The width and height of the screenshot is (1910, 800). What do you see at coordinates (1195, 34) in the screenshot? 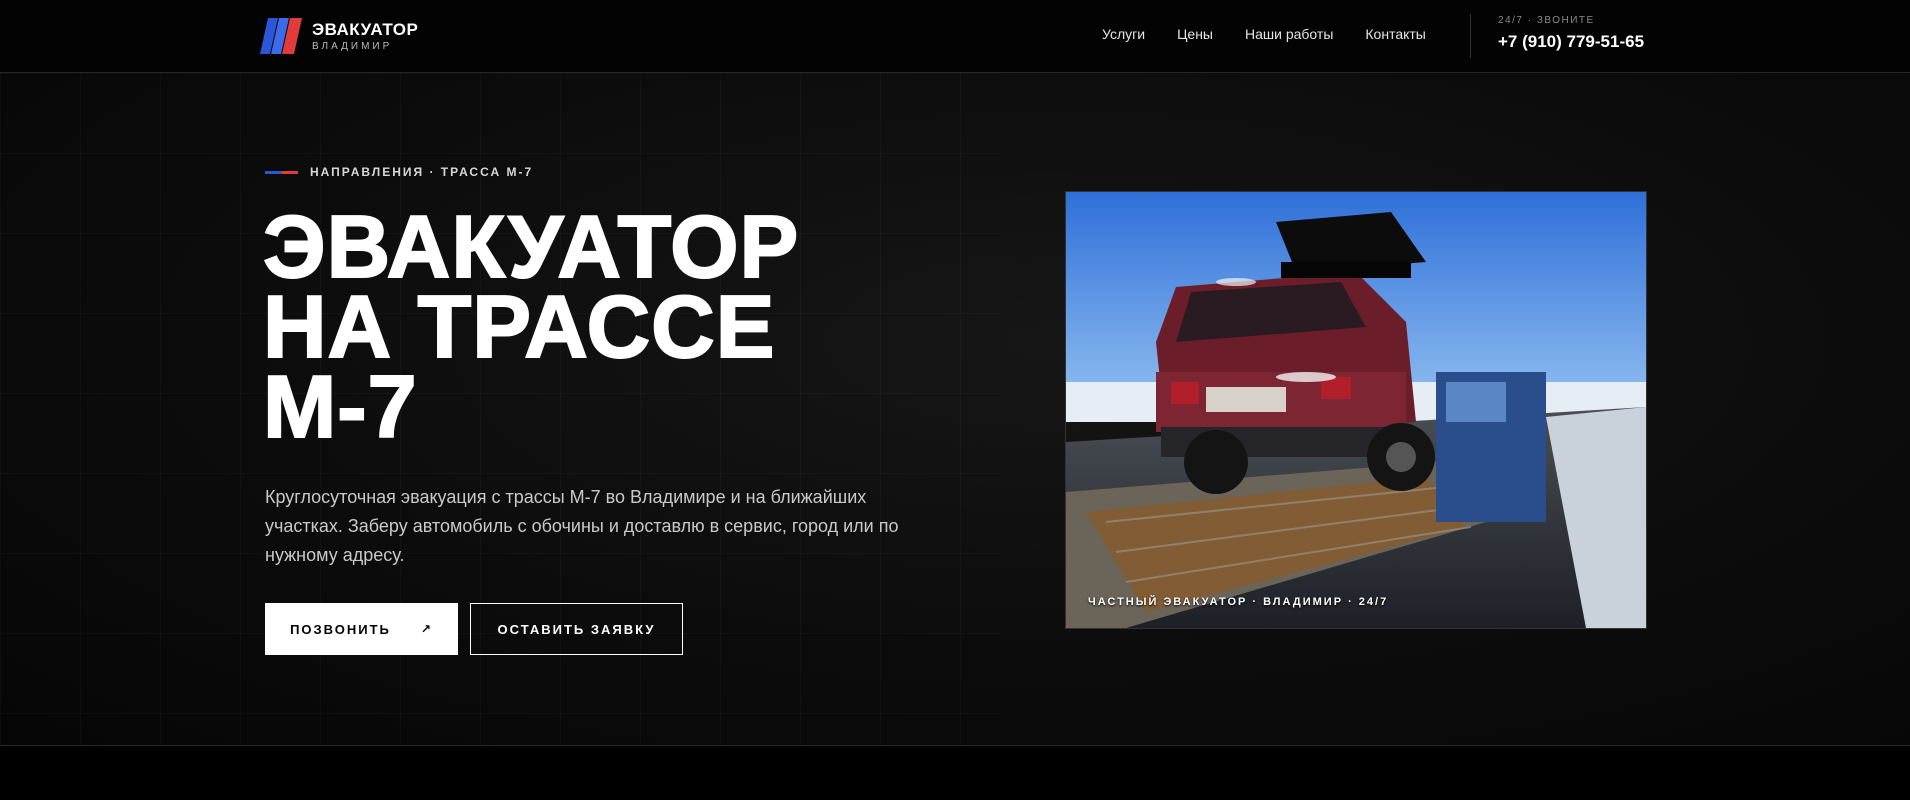
I see `nav-link-prices: Цены` at bounding box center [1195, 34].